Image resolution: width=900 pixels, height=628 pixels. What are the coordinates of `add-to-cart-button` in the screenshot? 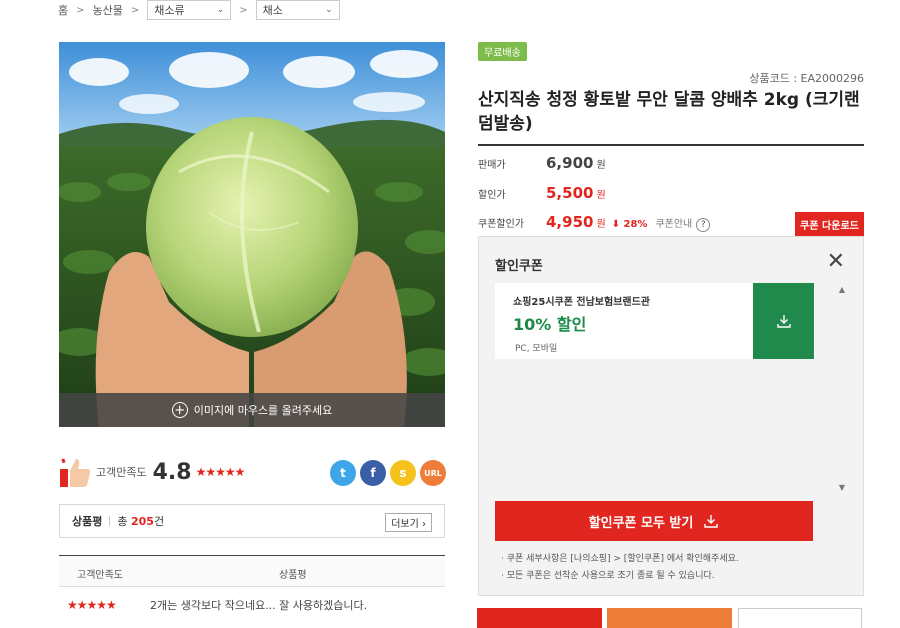 It's located at (669, 618).